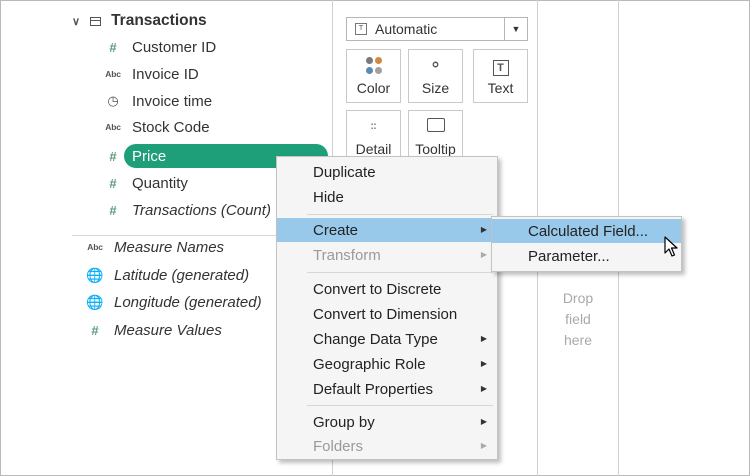 The width and height of the screenshot is (750, 476). I want to click on field-invoice-id: Abc Invoice ID, so click(151, 74).